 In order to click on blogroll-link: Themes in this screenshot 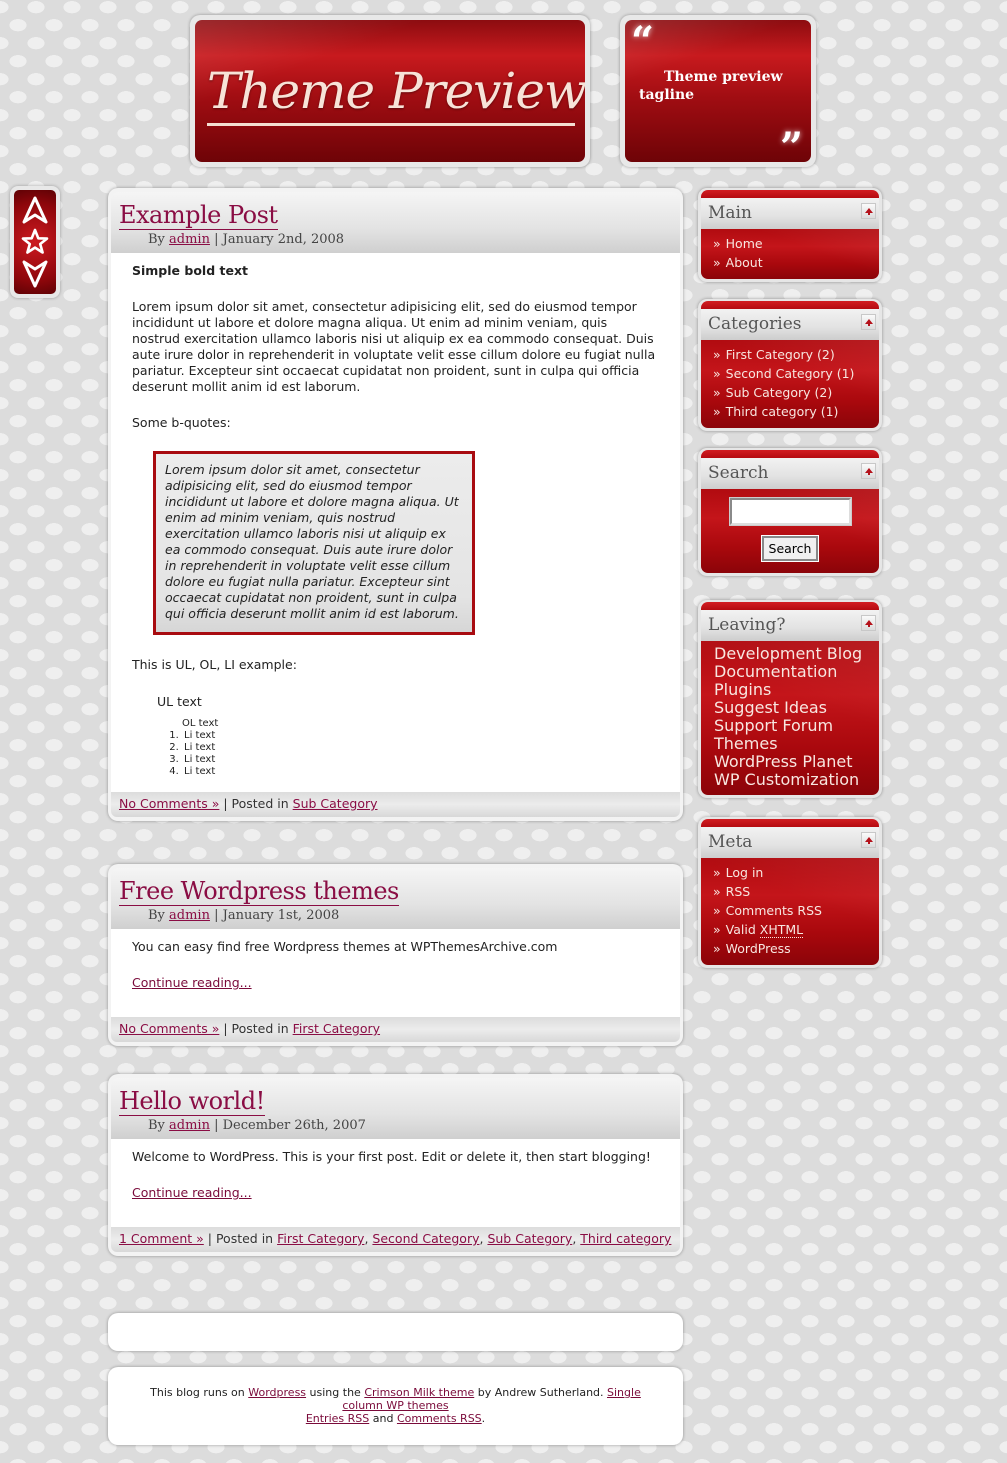, I will do `click(746, 743)`.